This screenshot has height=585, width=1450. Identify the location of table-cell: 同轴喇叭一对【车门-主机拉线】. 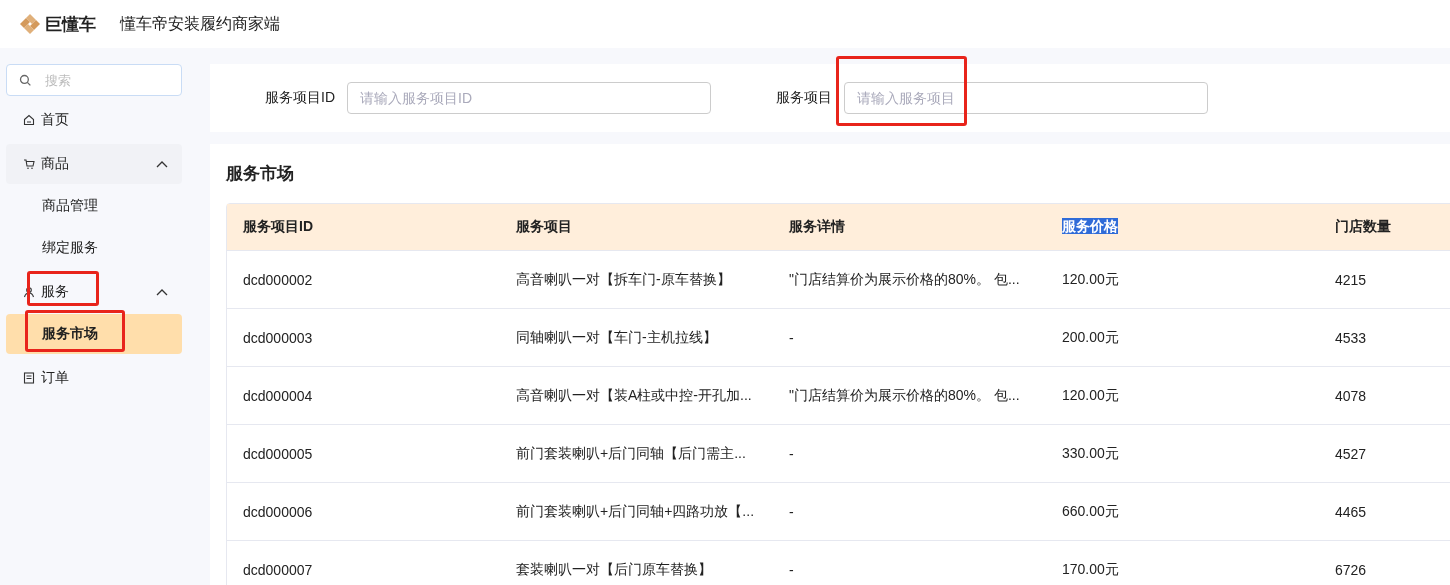
(616, 336).